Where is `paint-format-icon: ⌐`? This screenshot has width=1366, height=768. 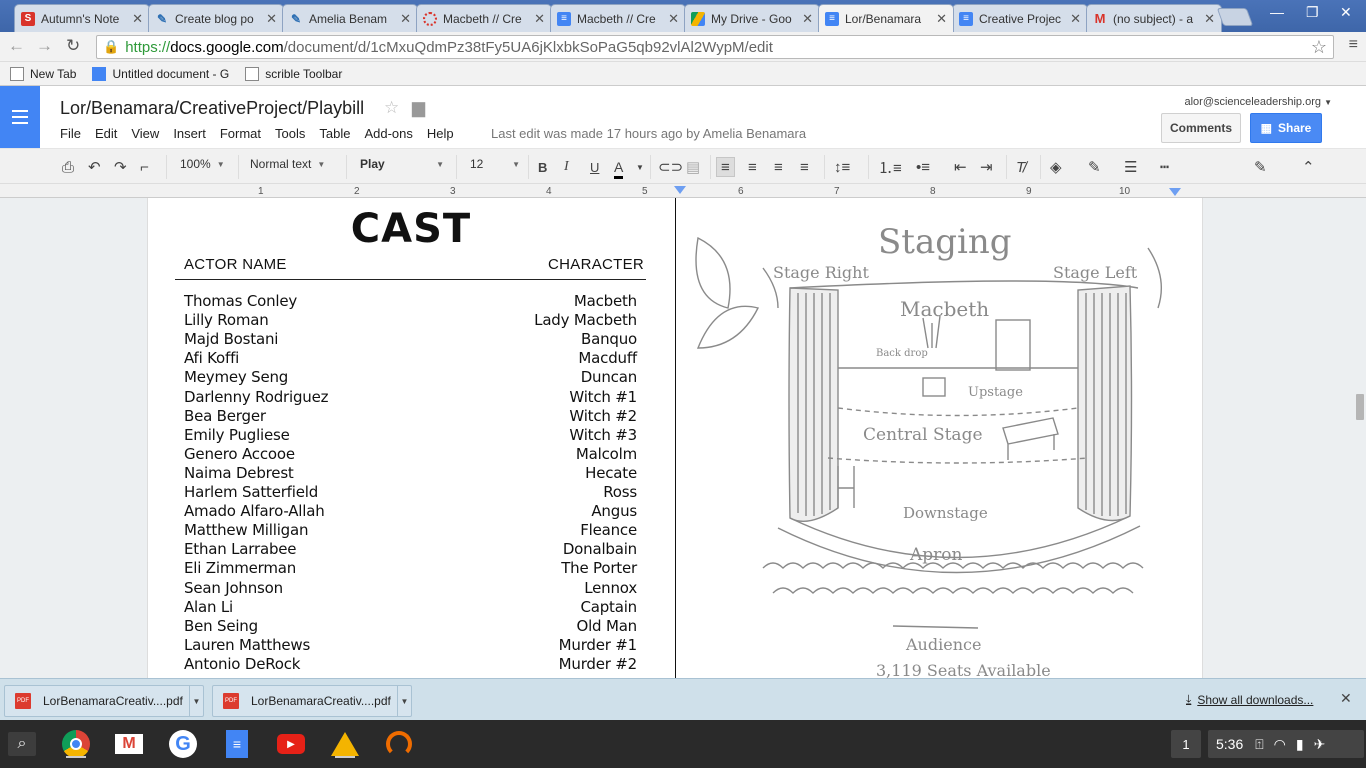
paint-format-icon: ⌐ is located at coordinates (144, 167).